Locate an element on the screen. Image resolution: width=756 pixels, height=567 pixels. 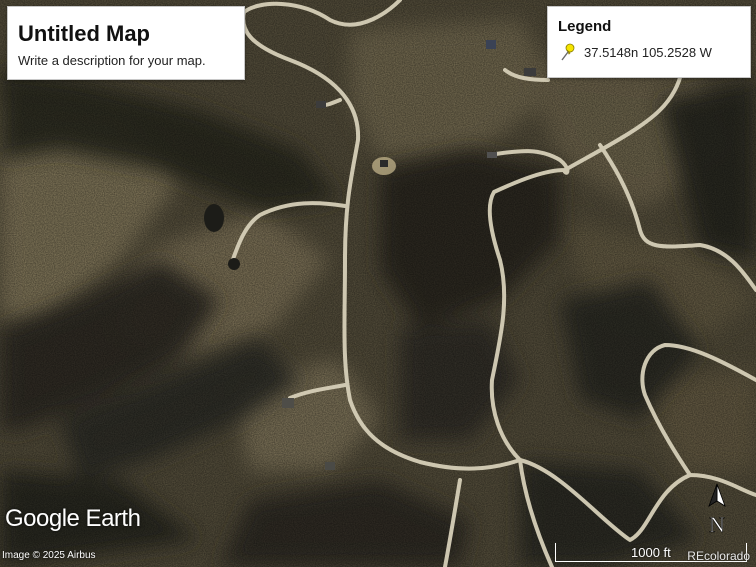
provider-credit: REcolorado is located at coordinates (718, 556).